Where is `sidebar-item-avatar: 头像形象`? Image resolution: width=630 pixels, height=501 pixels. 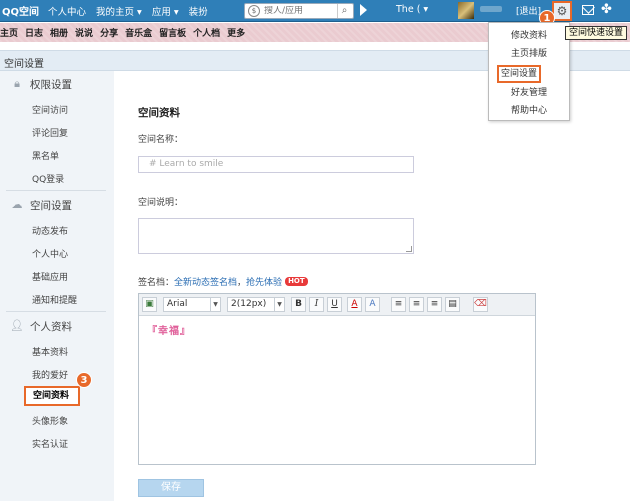 sidebar-item-avatar: 头像形象 is located at coordinates (50, 420).